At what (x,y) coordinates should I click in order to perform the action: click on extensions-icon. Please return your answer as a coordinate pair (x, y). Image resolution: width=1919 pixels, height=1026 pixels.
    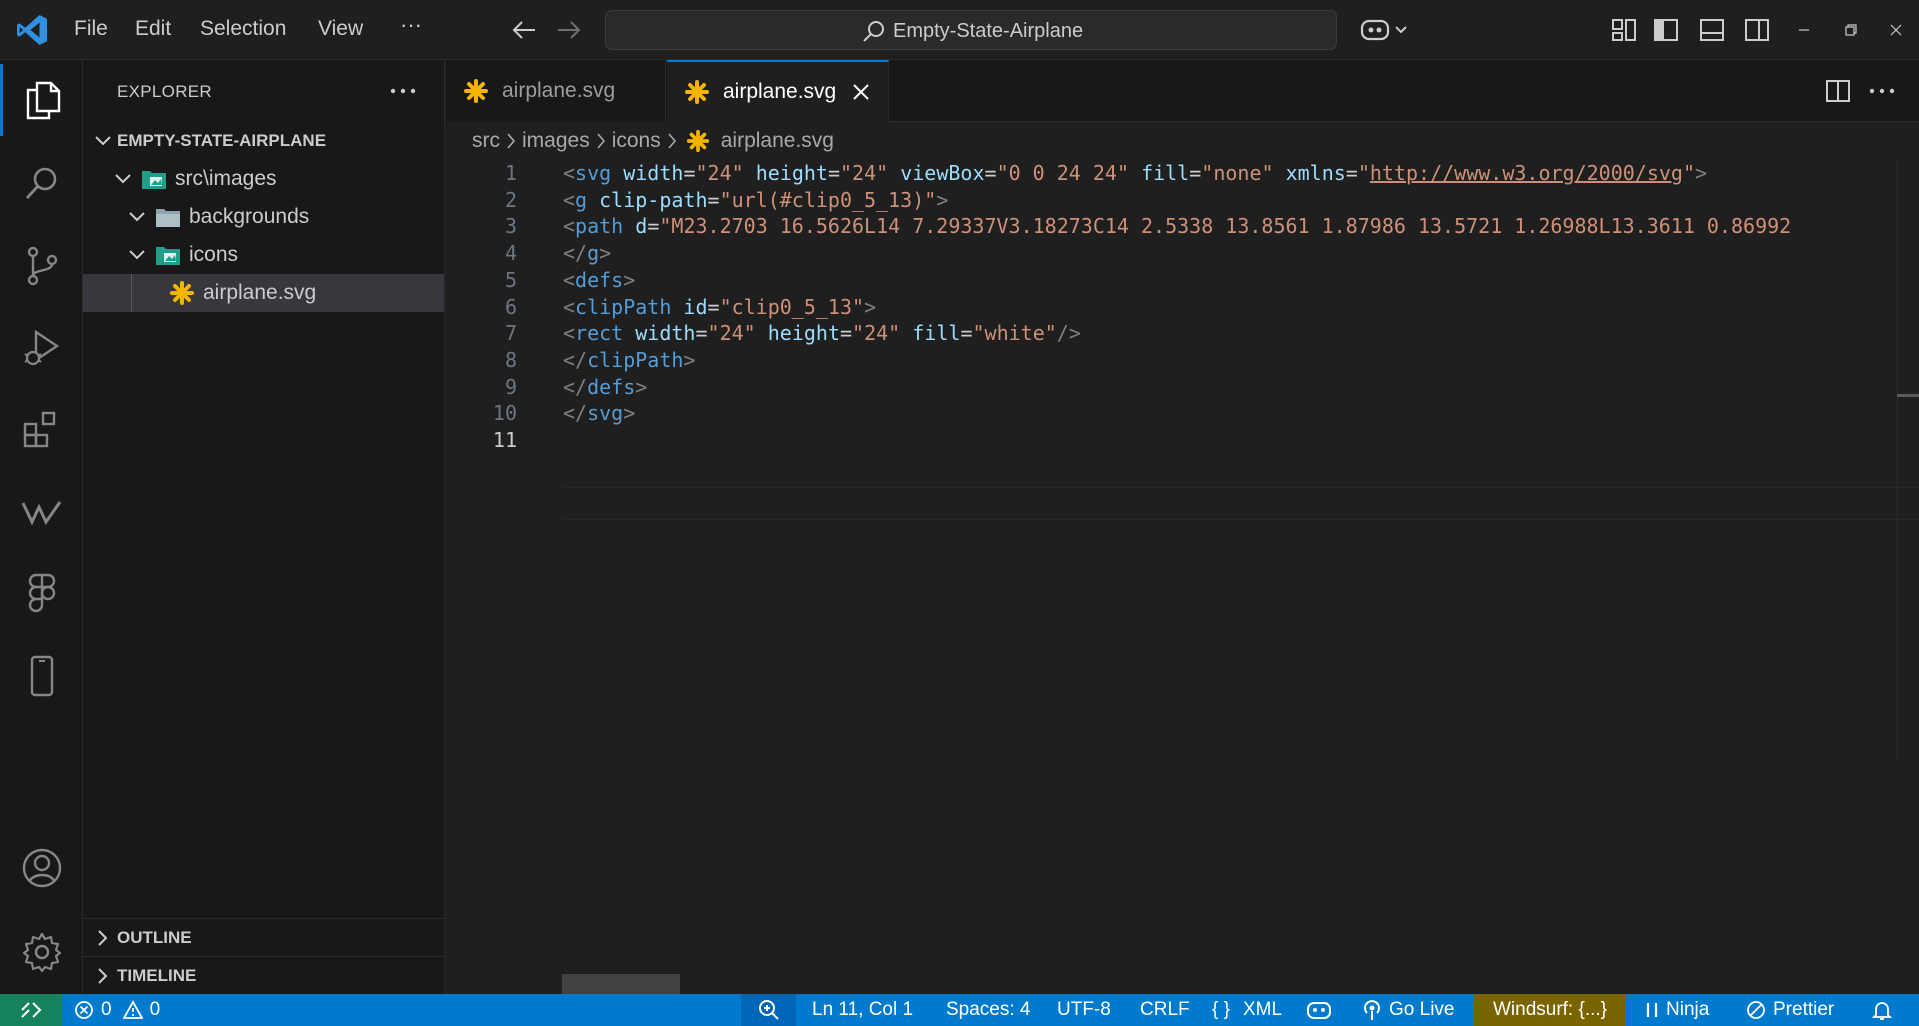
    Looking at the image, I should click on (41, 430).